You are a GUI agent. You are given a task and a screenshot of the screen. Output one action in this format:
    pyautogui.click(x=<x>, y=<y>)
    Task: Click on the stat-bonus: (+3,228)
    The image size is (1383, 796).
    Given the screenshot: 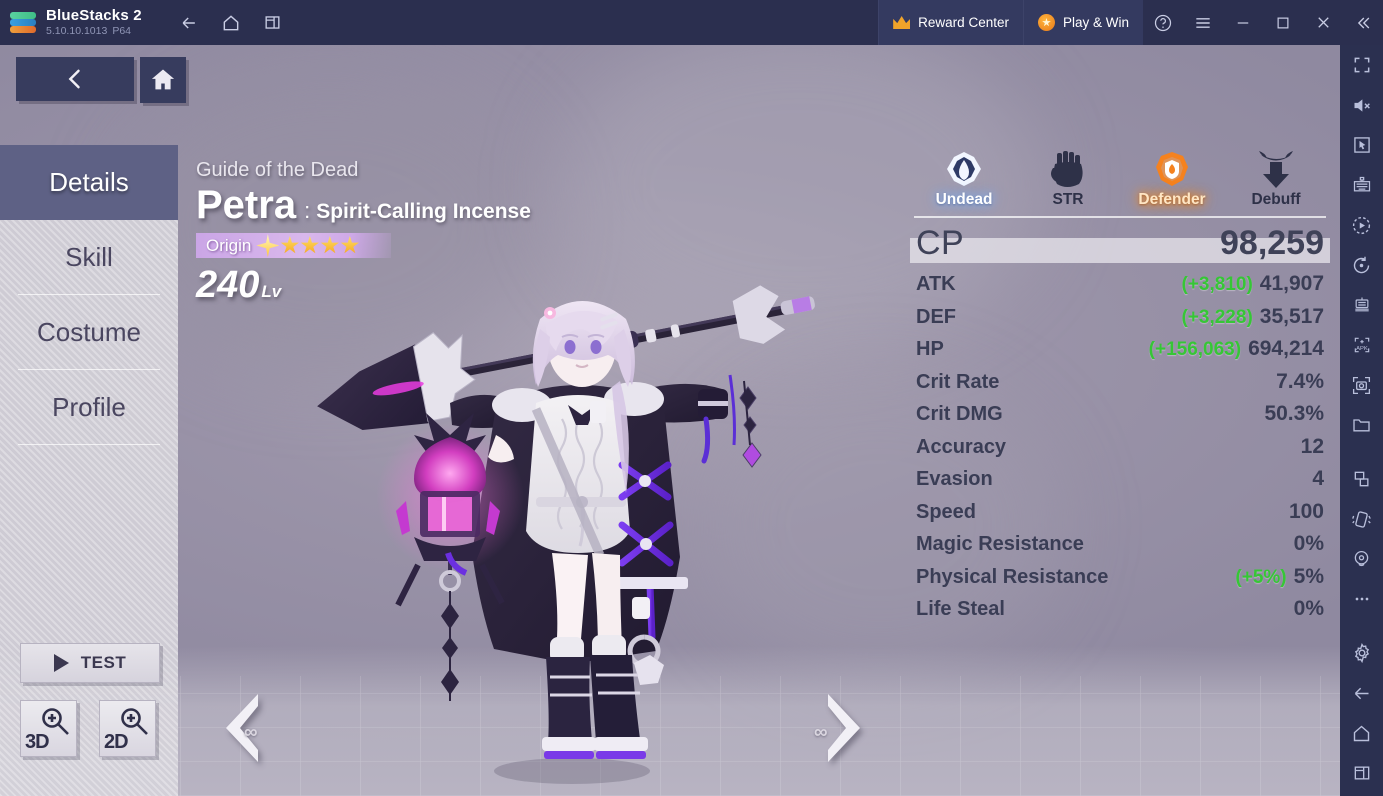 What is the action you would take?
    pyautogui.click(x=1217, y=317)
    